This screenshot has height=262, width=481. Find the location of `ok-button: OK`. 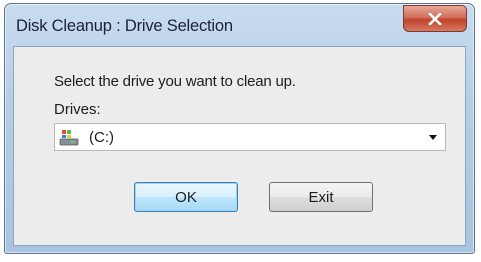

ok-button: OK is located at coordinates (186, 197).